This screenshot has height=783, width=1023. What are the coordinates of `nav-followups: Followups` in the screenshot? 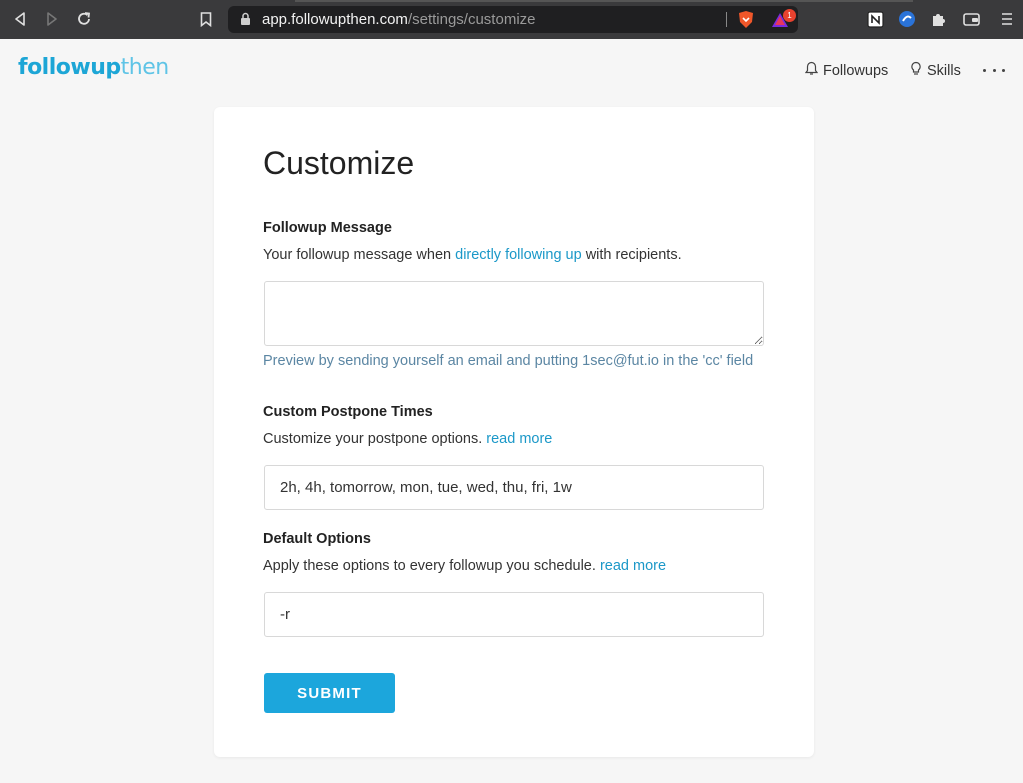 It's located at (846, 70).